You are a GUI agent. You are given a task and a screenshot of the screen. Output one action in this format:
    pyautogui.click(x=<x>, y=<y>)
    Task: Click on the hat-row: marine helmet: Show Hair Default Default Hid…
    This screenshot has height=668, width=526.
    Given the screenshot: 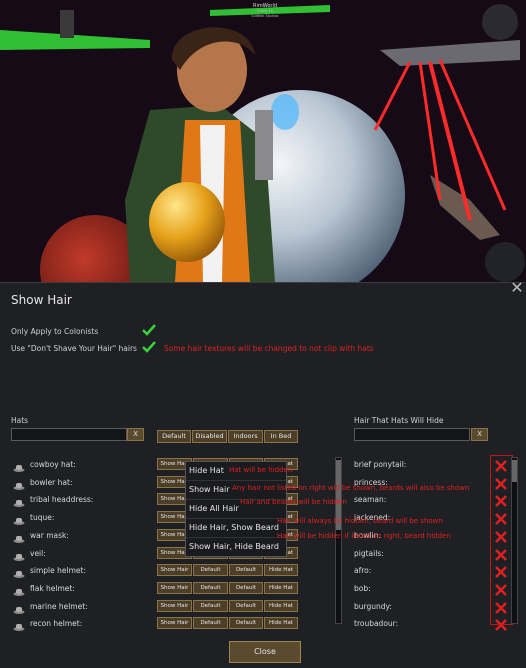 What is the action you would take?
    pyautogui.click(x=263, y=608)
    